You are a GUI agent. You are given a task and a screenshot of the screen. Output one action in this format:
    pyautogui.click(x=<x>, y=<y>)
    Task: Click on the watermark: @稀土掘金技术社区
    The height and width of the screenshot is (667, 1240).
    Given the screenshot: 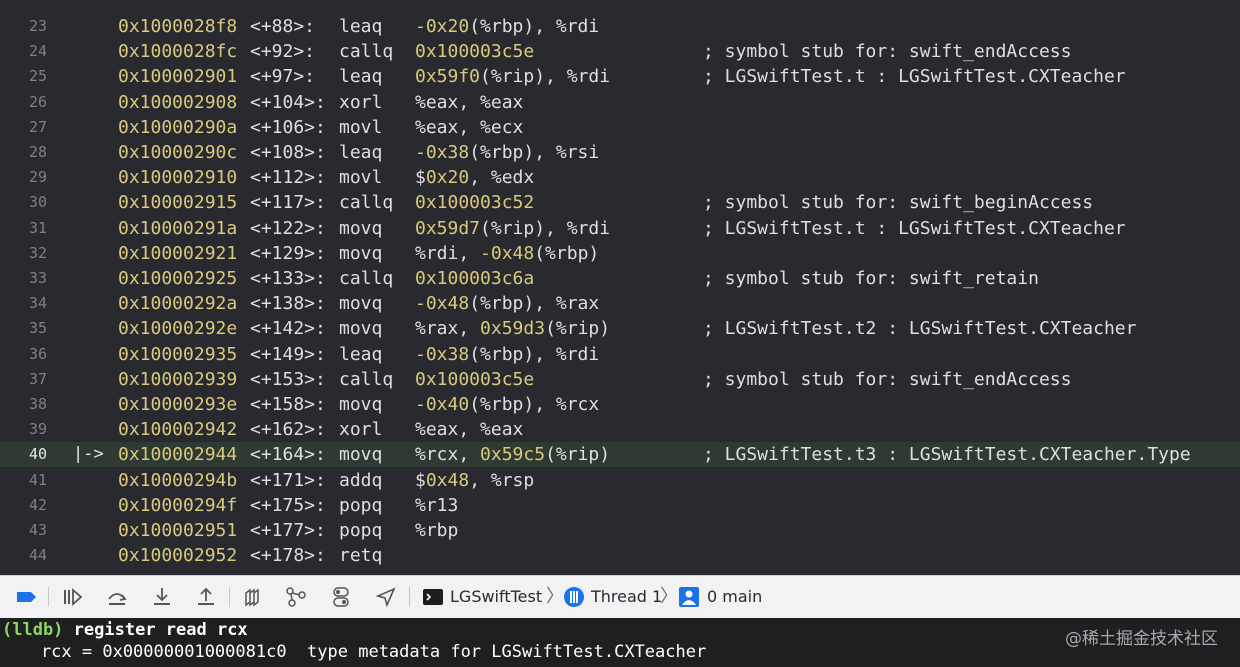 What is the action you would take?
    pyautogui.click(x=1141, y=639)
    